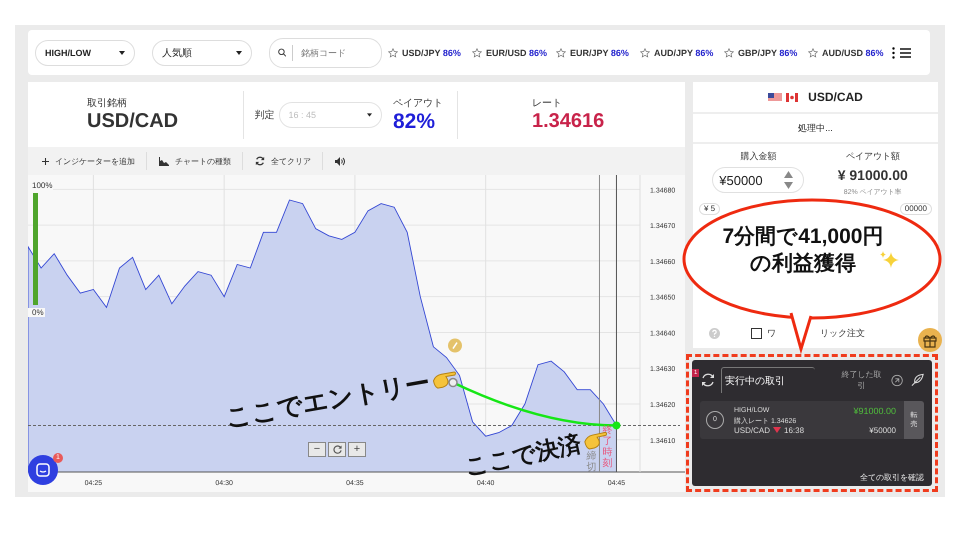  I want to click on chat-icon, so click(43, 470).